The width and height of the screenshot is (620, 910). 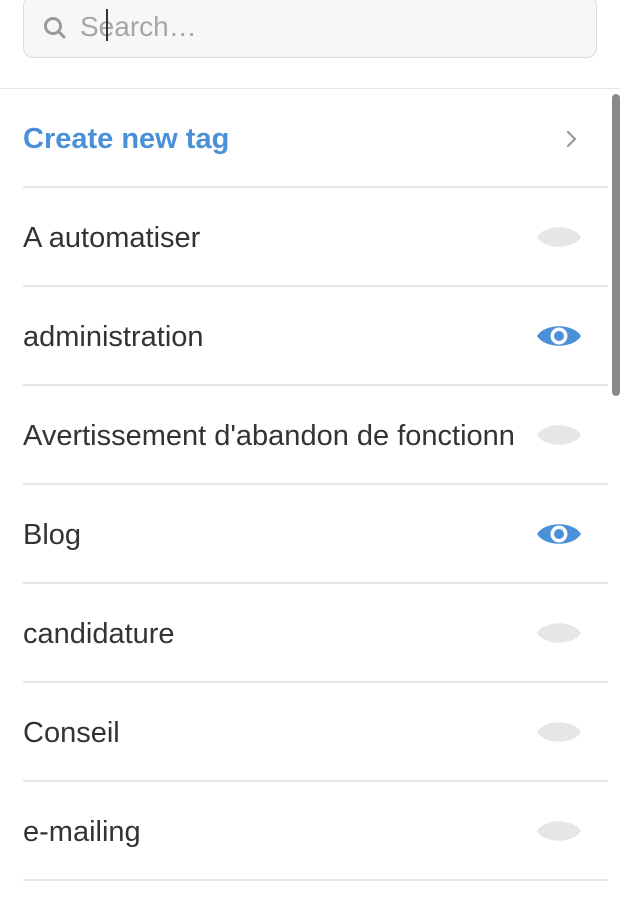 What do you see at coordinates (55, 28) in the screenshot?
I see `search-icon` at bounding box center [55, 28].